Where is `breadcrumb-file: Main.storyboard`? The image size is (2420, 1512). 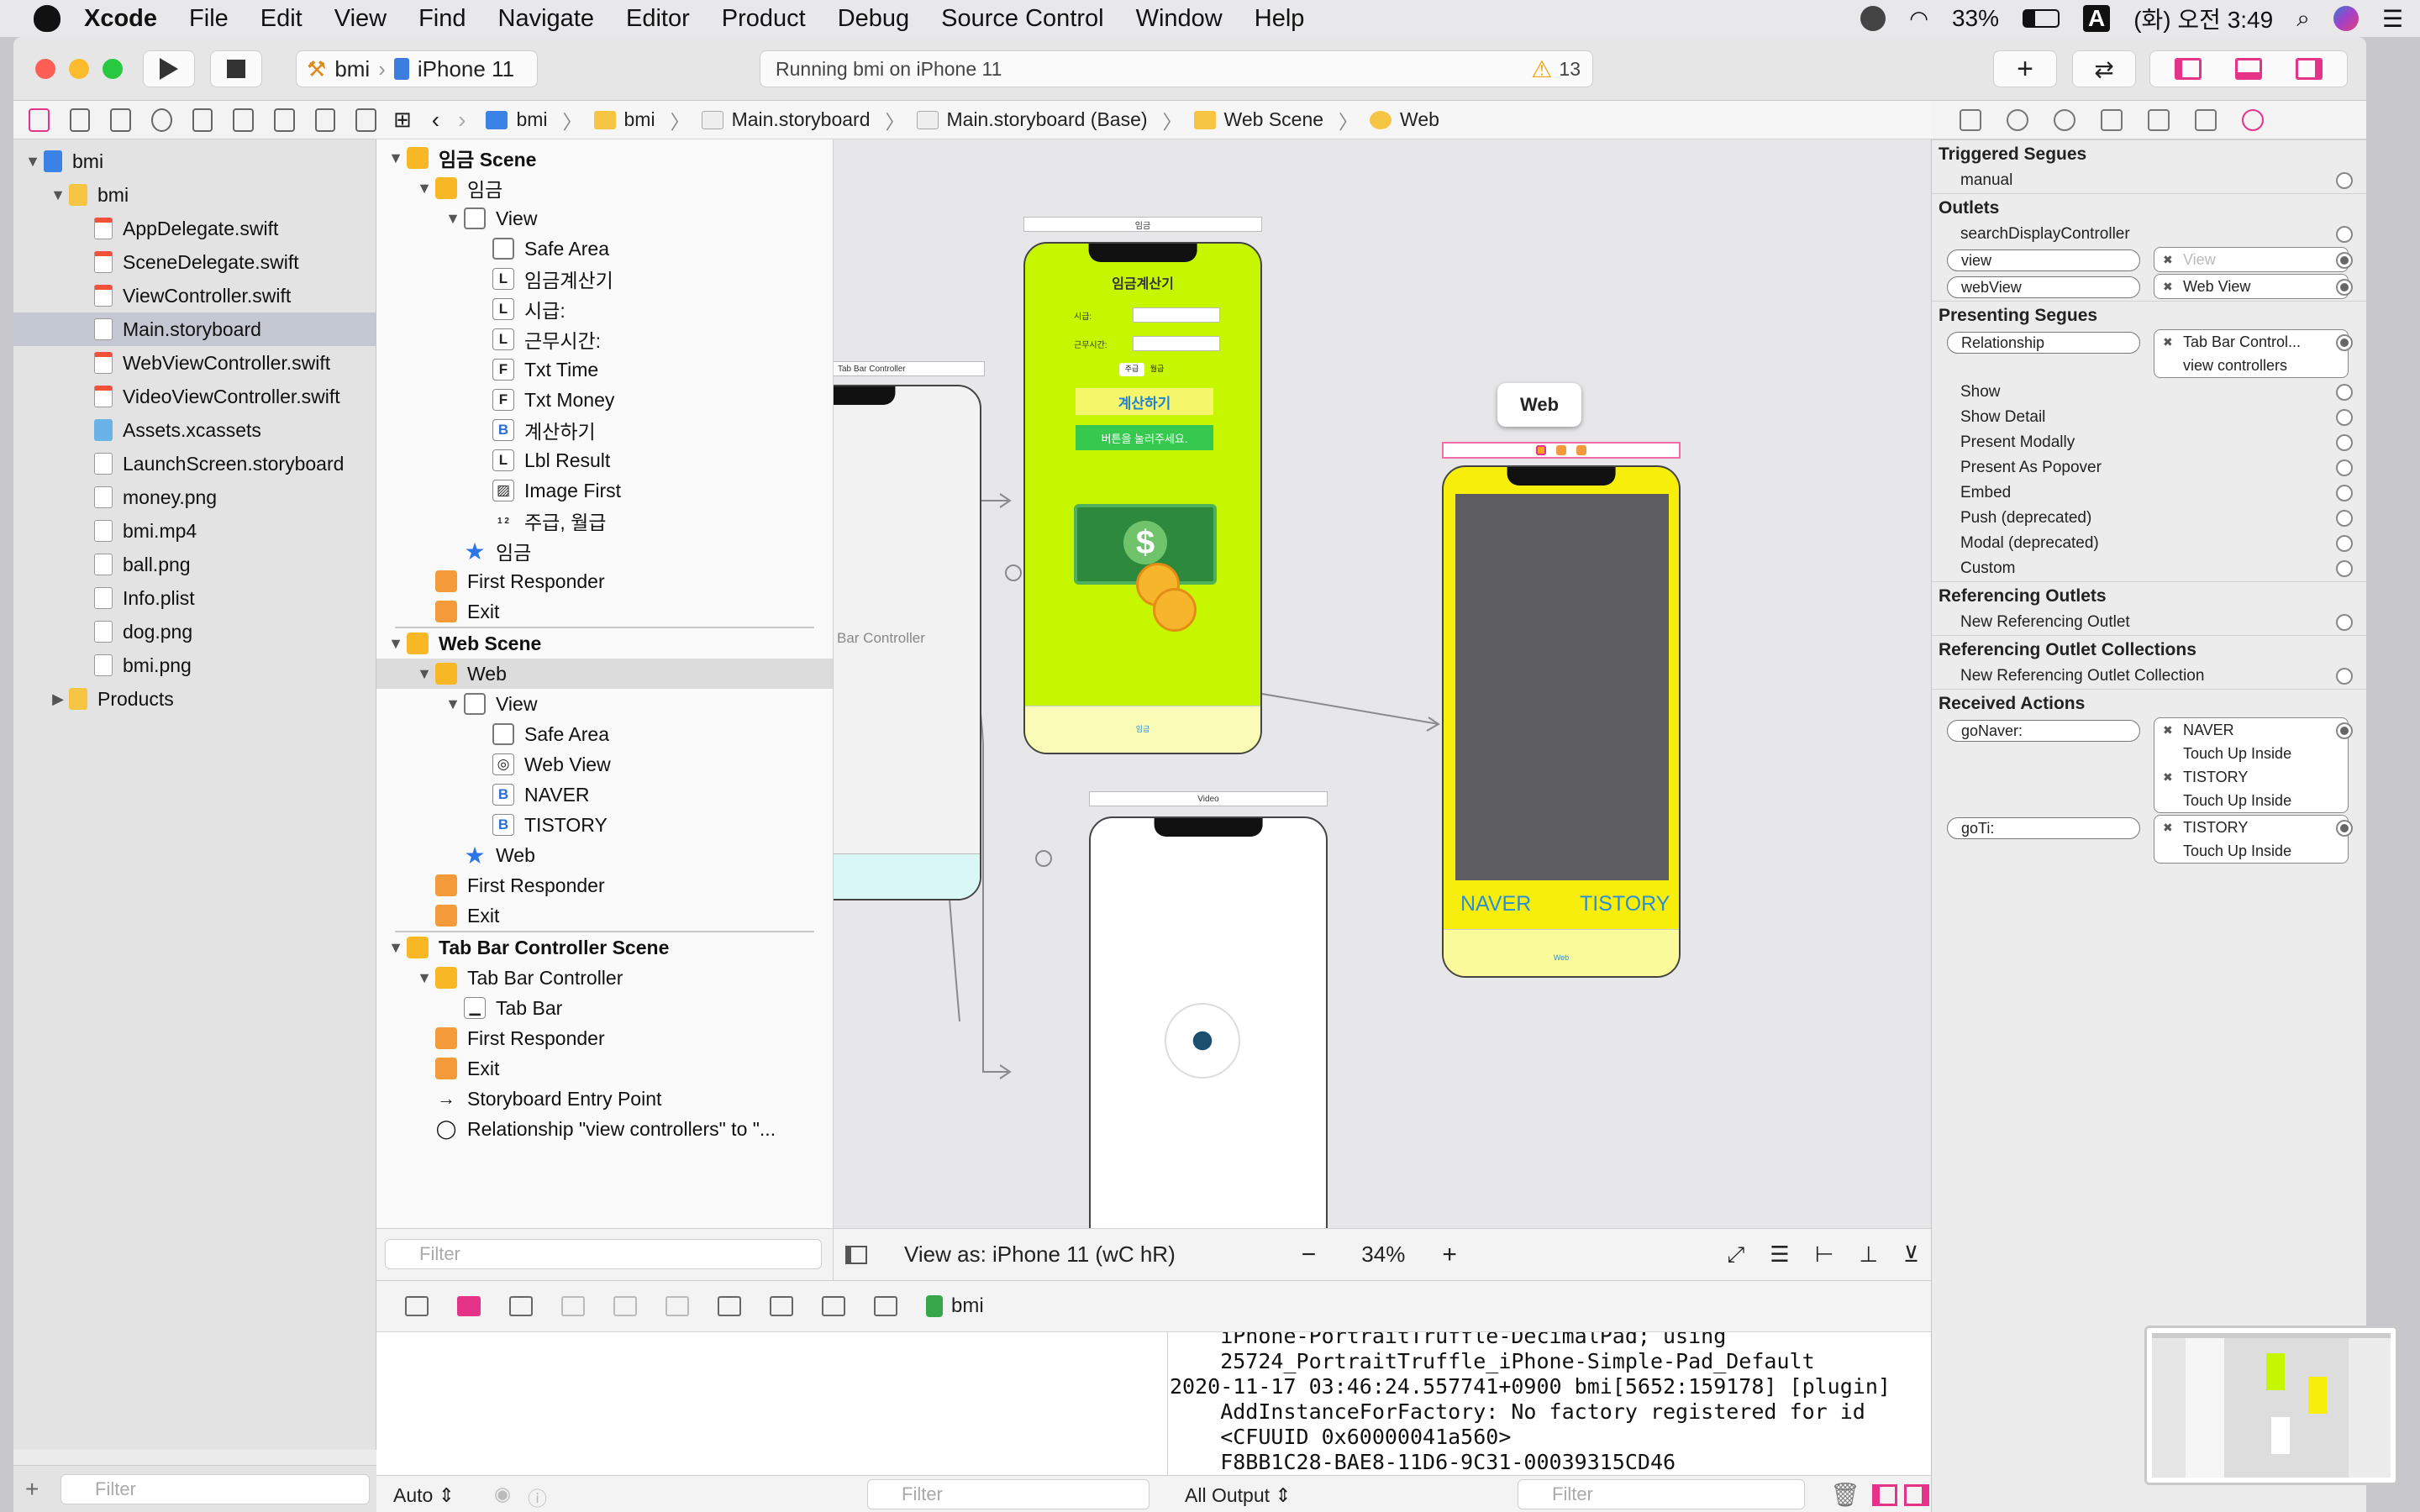 breadcrumb-file: Main.storyboard is located at coordinates (786, 119).